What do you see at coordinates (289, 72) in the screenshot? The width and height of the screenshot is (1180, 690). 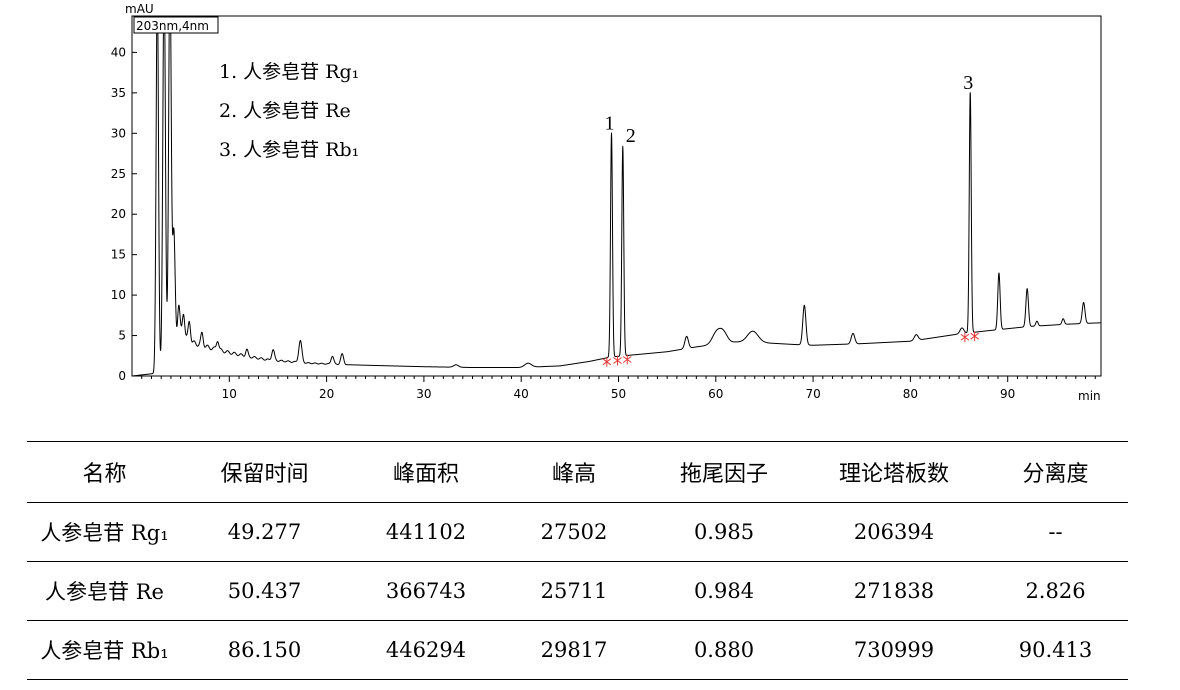 I see `legend-item-1: 1. 人参皂苷 Rg₁` at bounding box center [289, 72].